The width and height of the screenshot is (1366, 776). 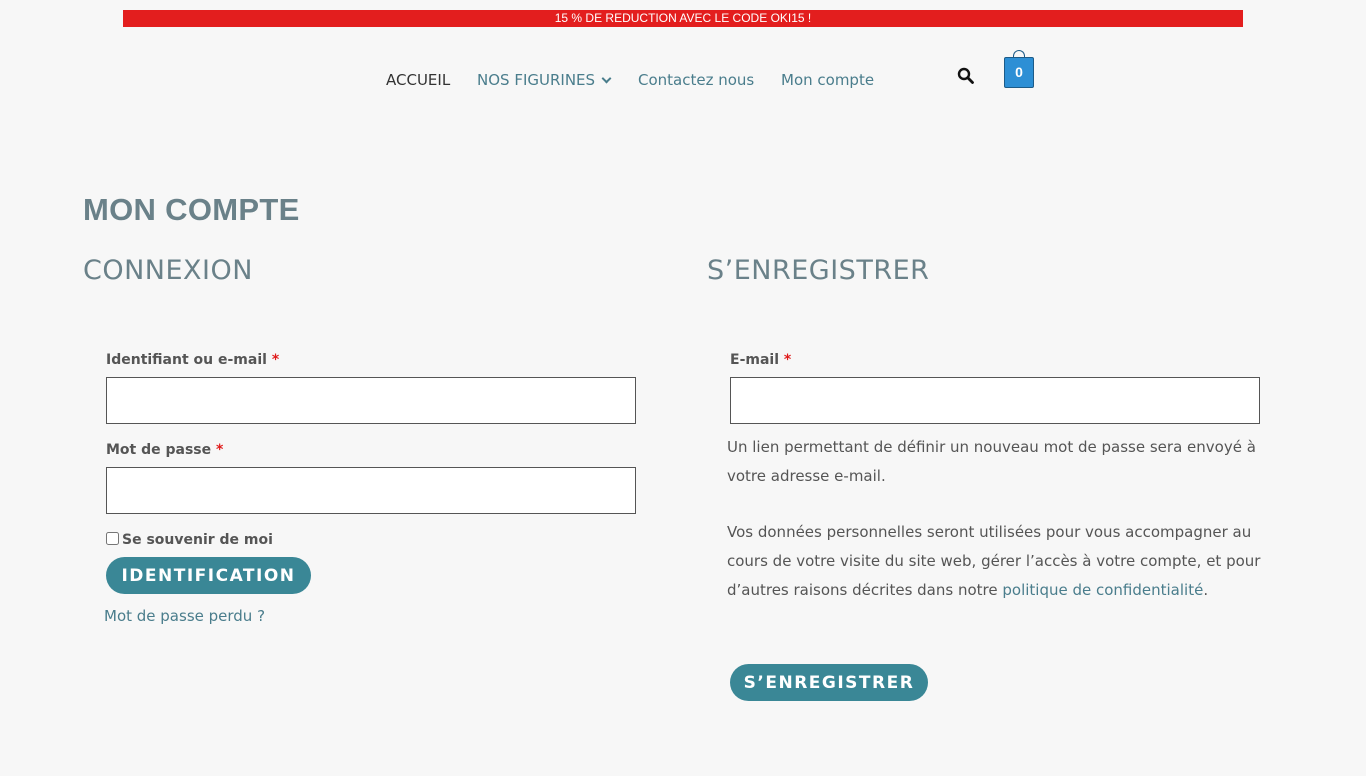 I want to click on username-label: Identifiant ou e-mail *, so click(x=192, y=360).